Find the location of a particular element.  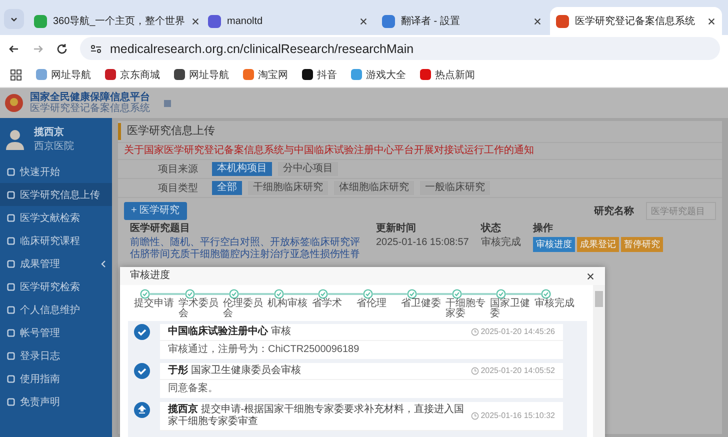

check-circle-icon is located at coordinates (142, 332).